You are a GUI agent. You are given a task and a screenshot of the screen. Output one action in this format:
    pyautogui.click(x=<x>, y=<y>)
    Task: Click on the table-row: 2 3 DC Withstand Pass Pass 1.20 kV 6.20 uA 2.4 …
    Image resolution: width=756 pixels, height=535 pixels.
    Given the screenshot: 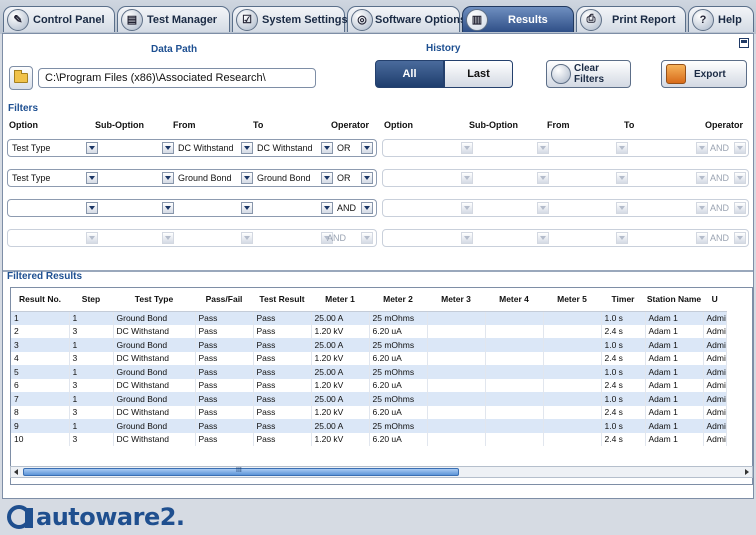 What is the action you would take?
    pyautogui.click(x=369, y=331)
    